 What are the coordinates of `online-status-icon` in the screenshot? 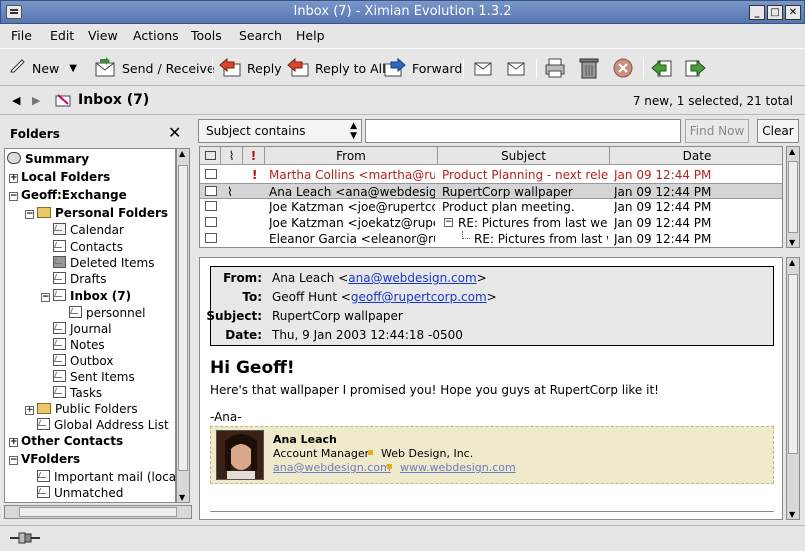 It's located at (25, 539).